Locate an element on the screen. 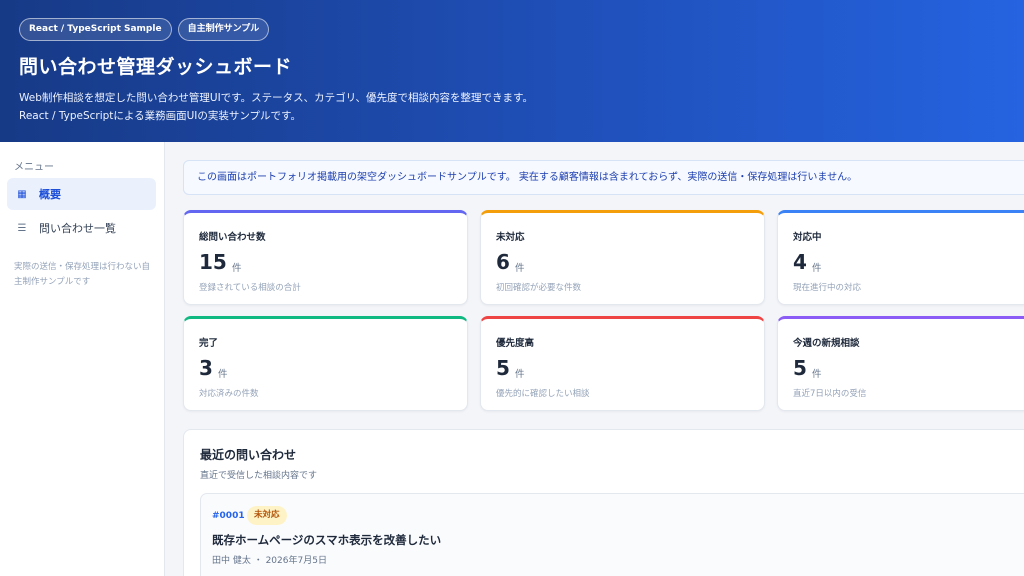 The width and height of the screenshot is (1024, 576). stat-card-high-priority: 優先度高 5 件 優先的に確認したい相談 is located at coordinates (622, 363).